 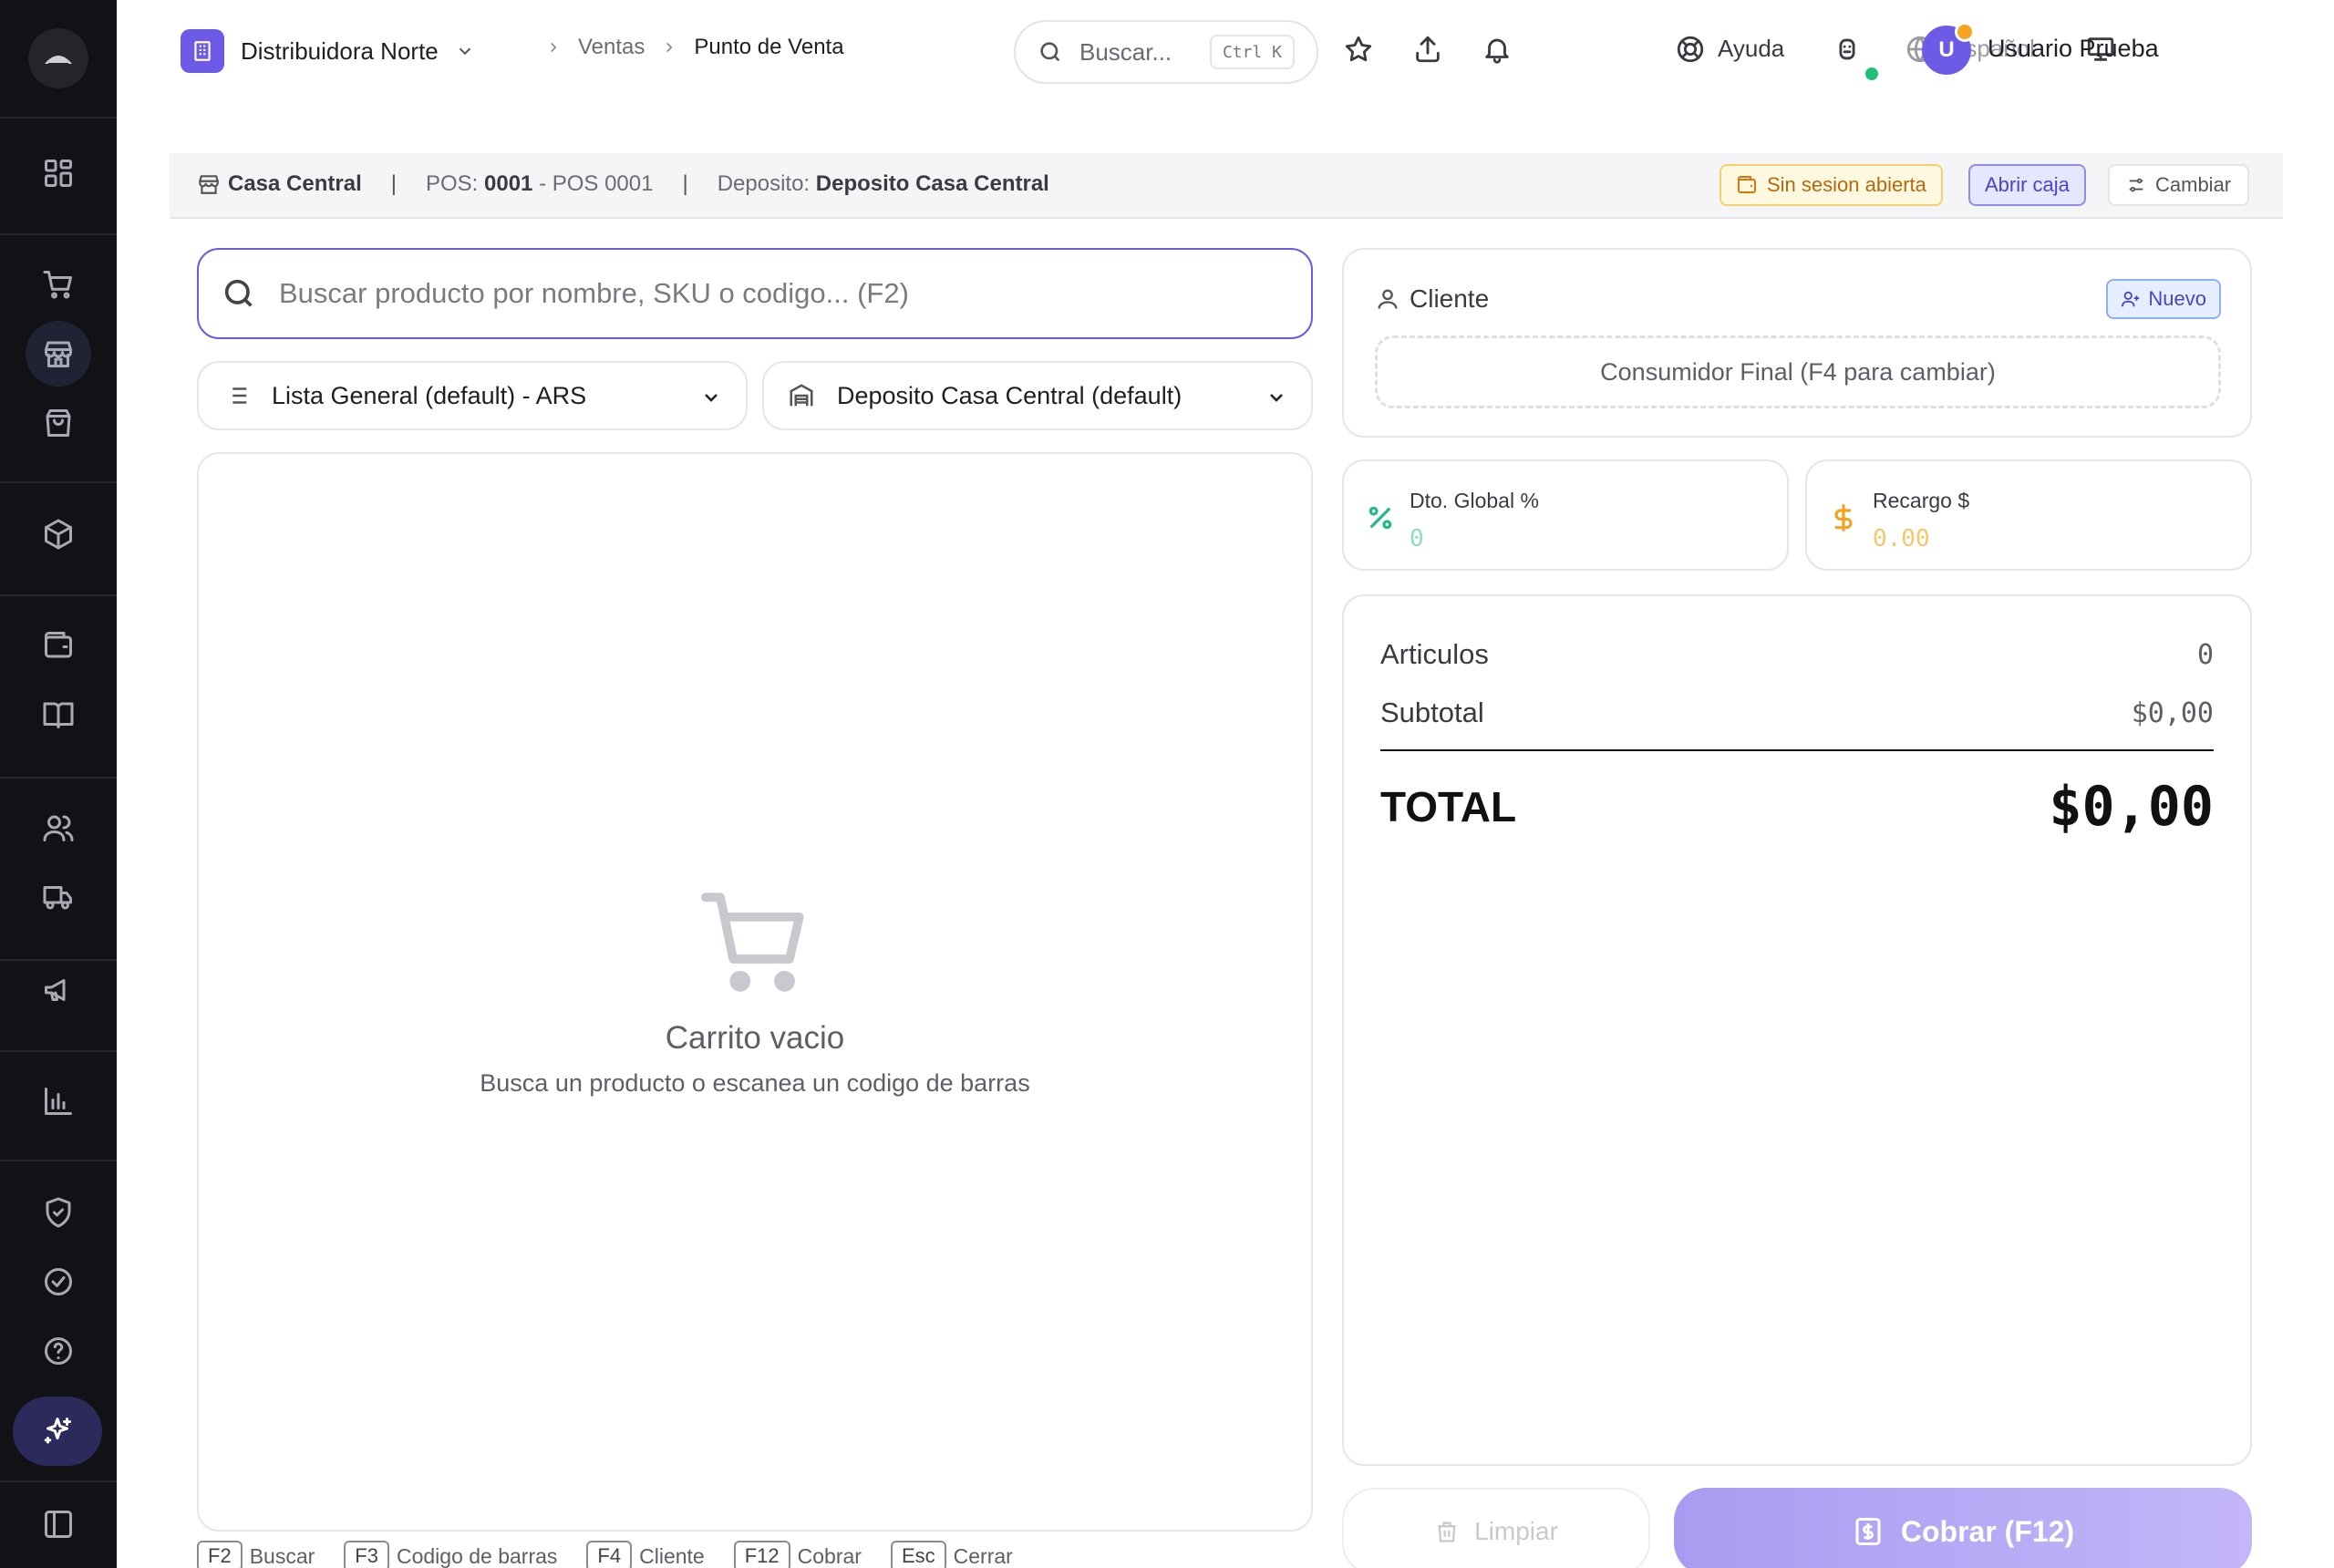 What do you see at coordinates (2136, 185) in the screenshot?
I see `settings-sliders-icon` at bounding box center [2136, 185].